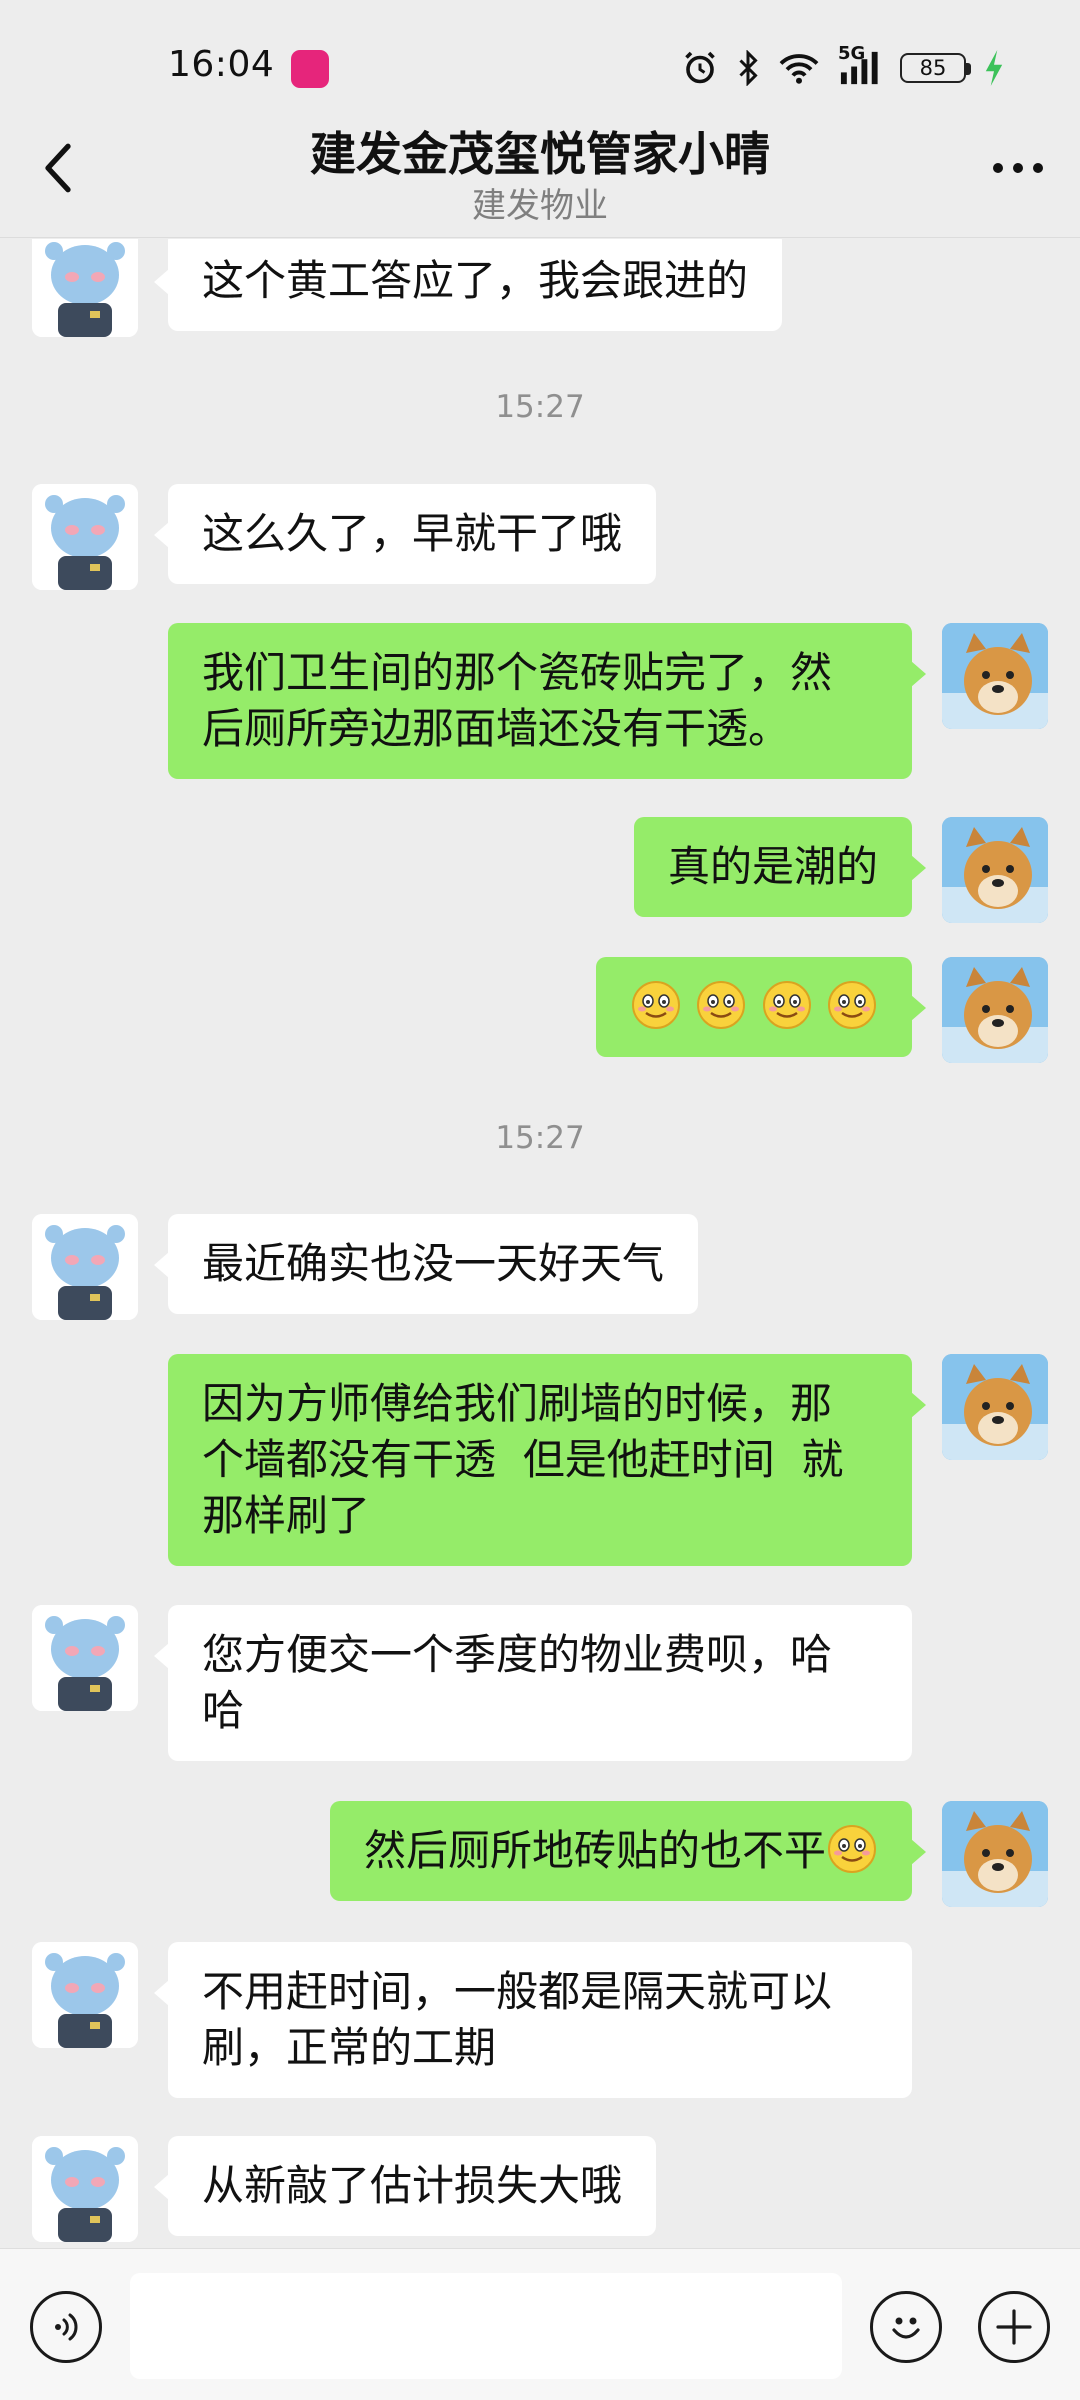  I want to click on message-bubble-received: 您方便交一个季度的物业费呗，哈 哈, so click(533, 1683).